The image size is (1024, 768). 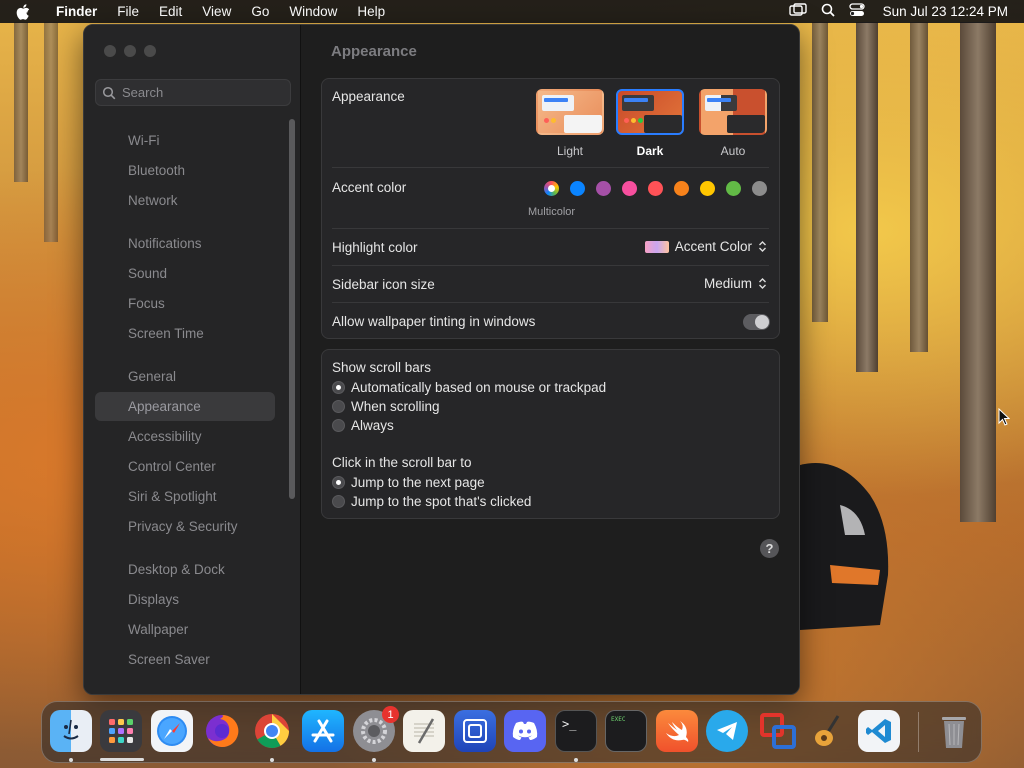 What do you see at coordinates (681, 188) in the screenshot?
I see `accent-swatch-orange` at bounding box center [681, 188].